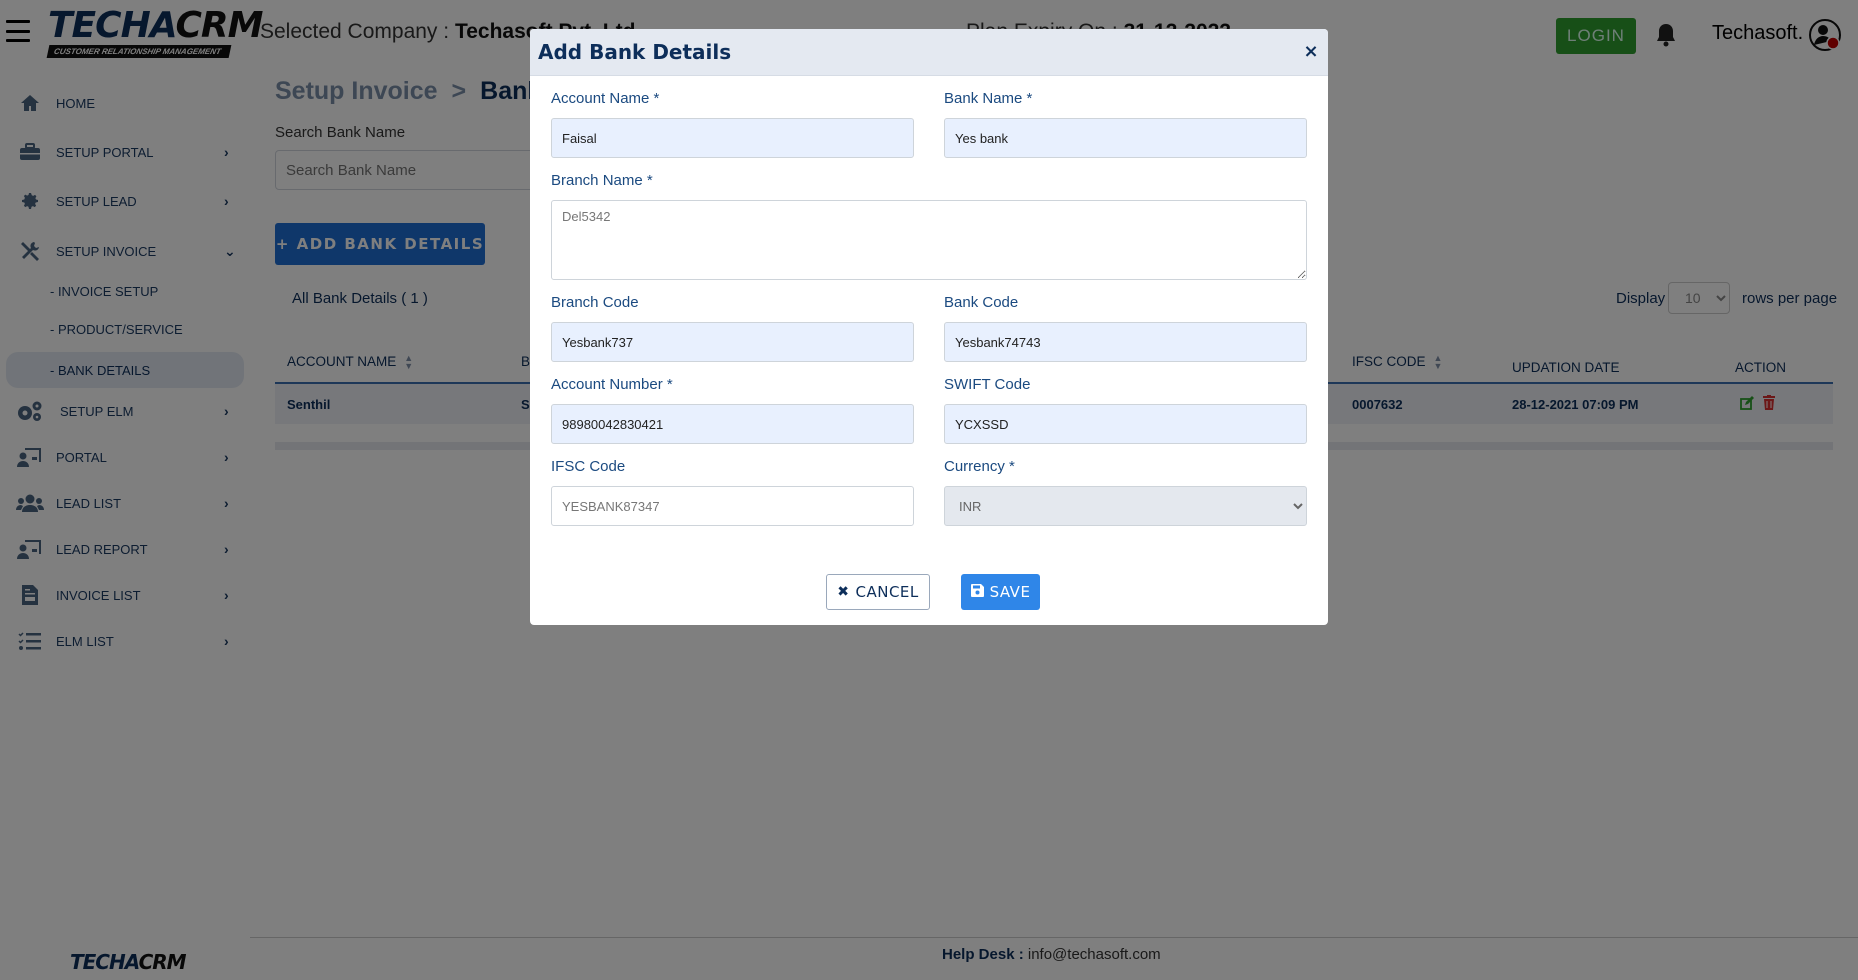  I want to click on close-icon: ×, so click(1311, 51).